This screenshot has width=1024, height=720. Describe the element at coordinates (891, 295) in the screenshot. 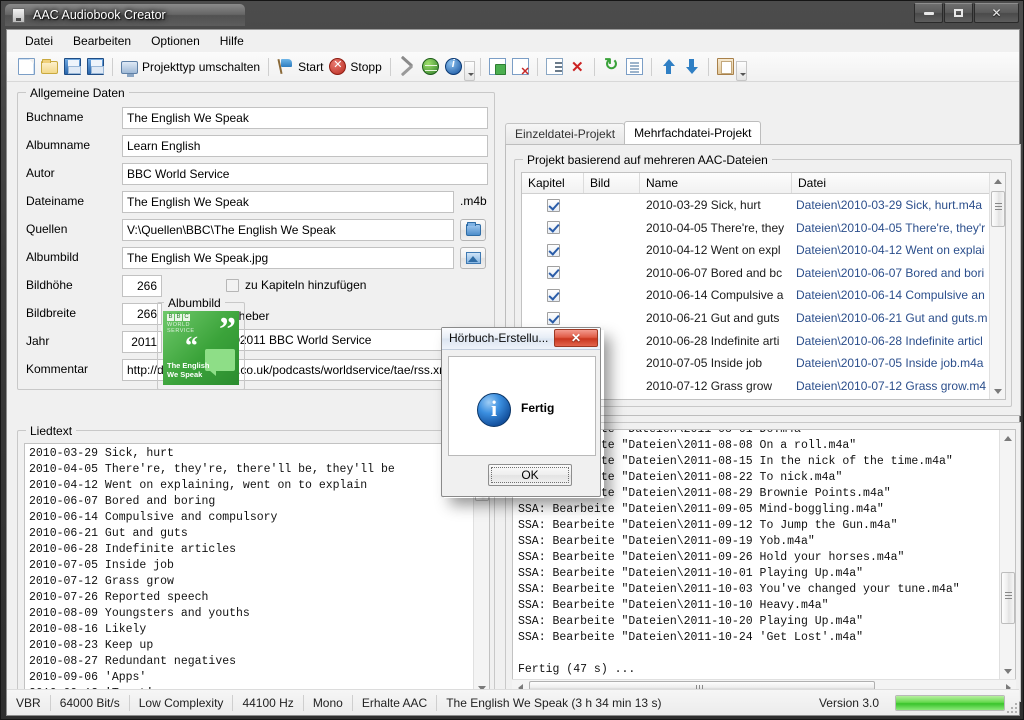

I see `row-datei-cell: Dateien\2010-06-14 Compulsive an` at that location.